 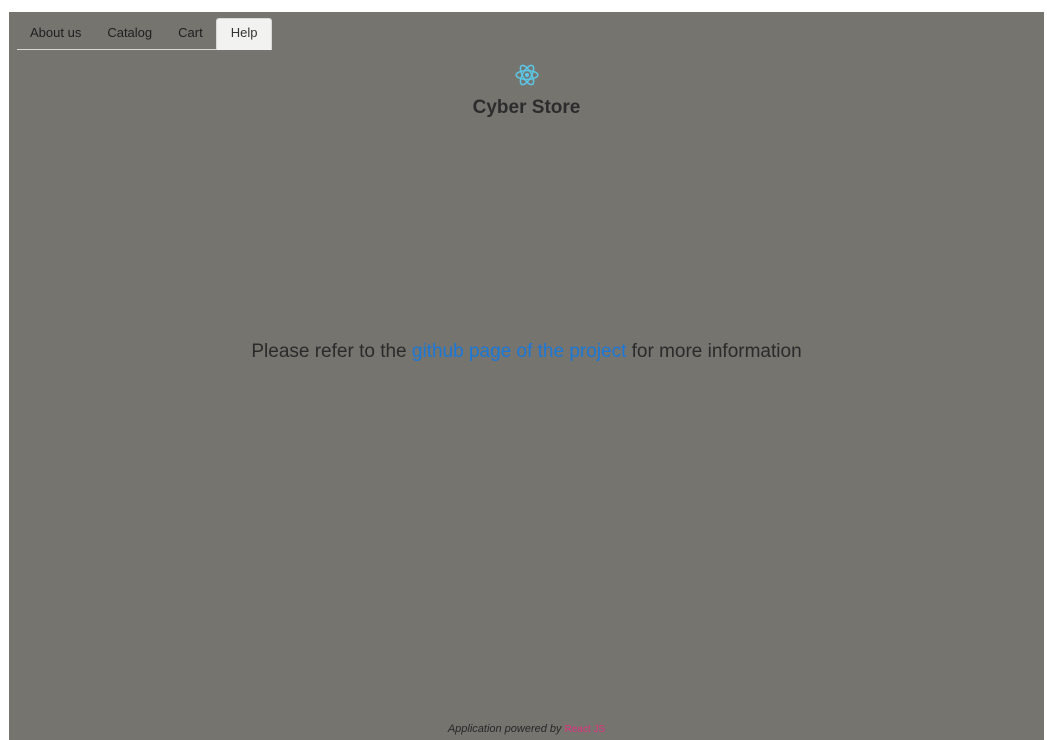 I want to click on footer-text: Application powered by, so click(x=506, y=729).